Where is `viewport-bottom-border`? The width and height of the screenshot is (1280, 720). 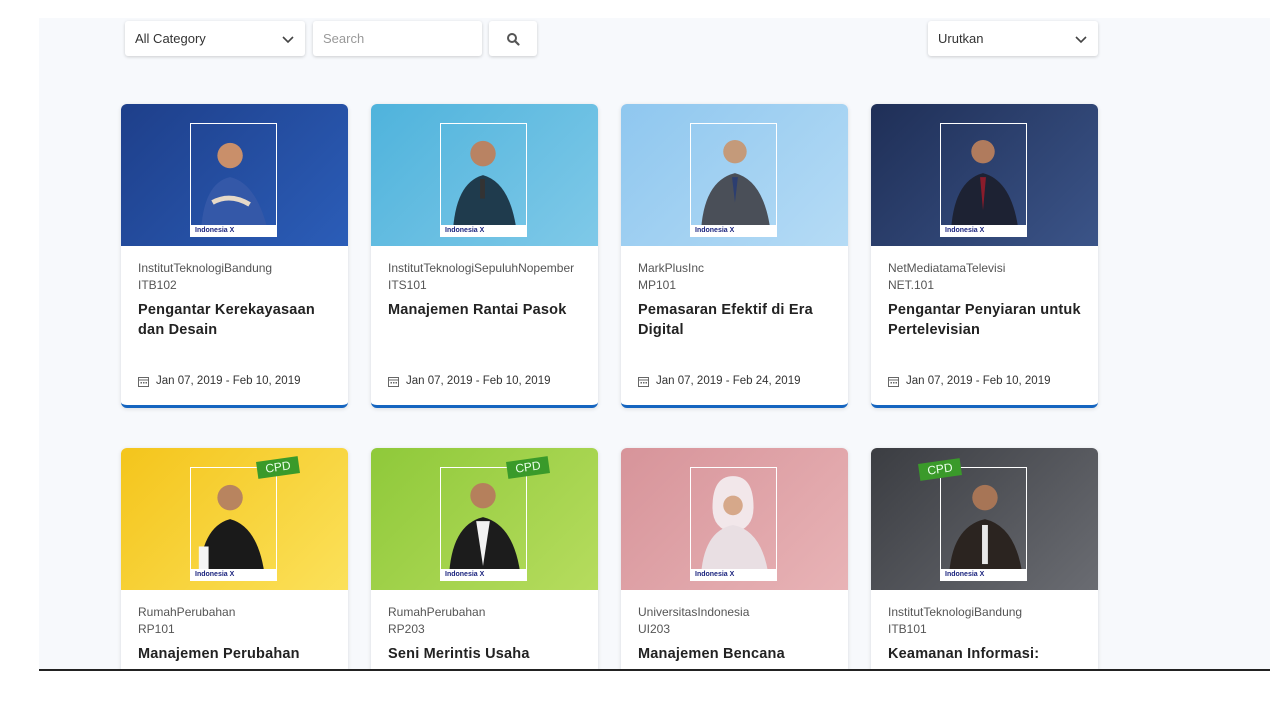
viewport-bottom-border is located at coordinates (654, 670).